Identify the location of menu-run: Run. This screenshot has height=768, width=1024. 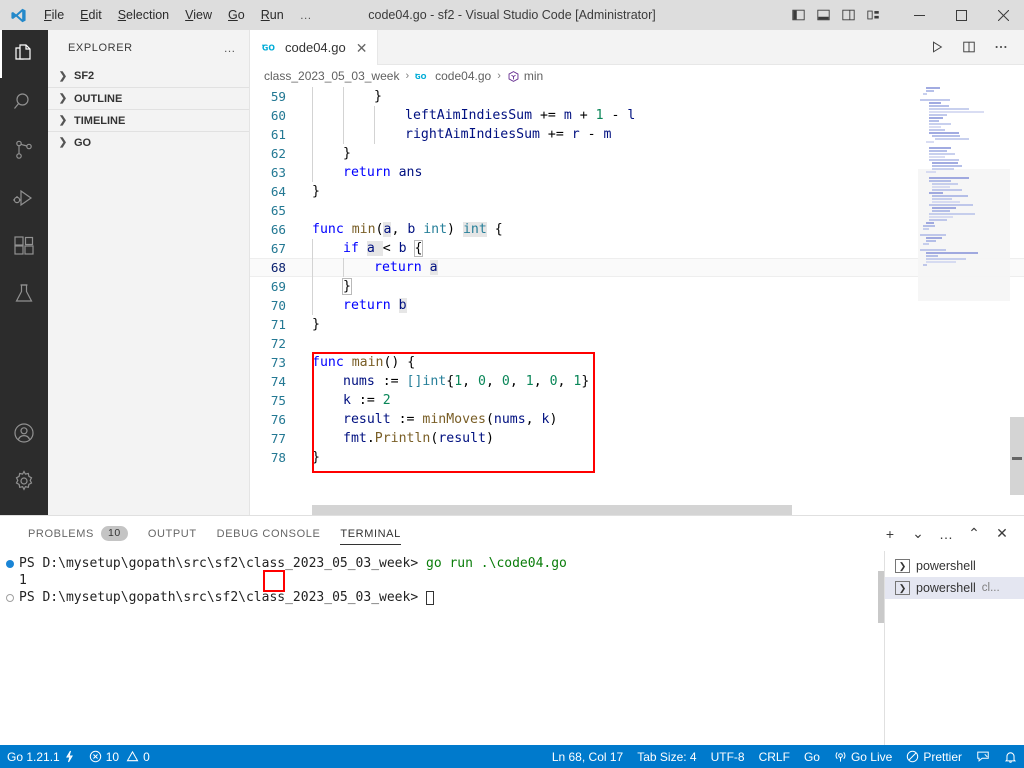
(272, 15).